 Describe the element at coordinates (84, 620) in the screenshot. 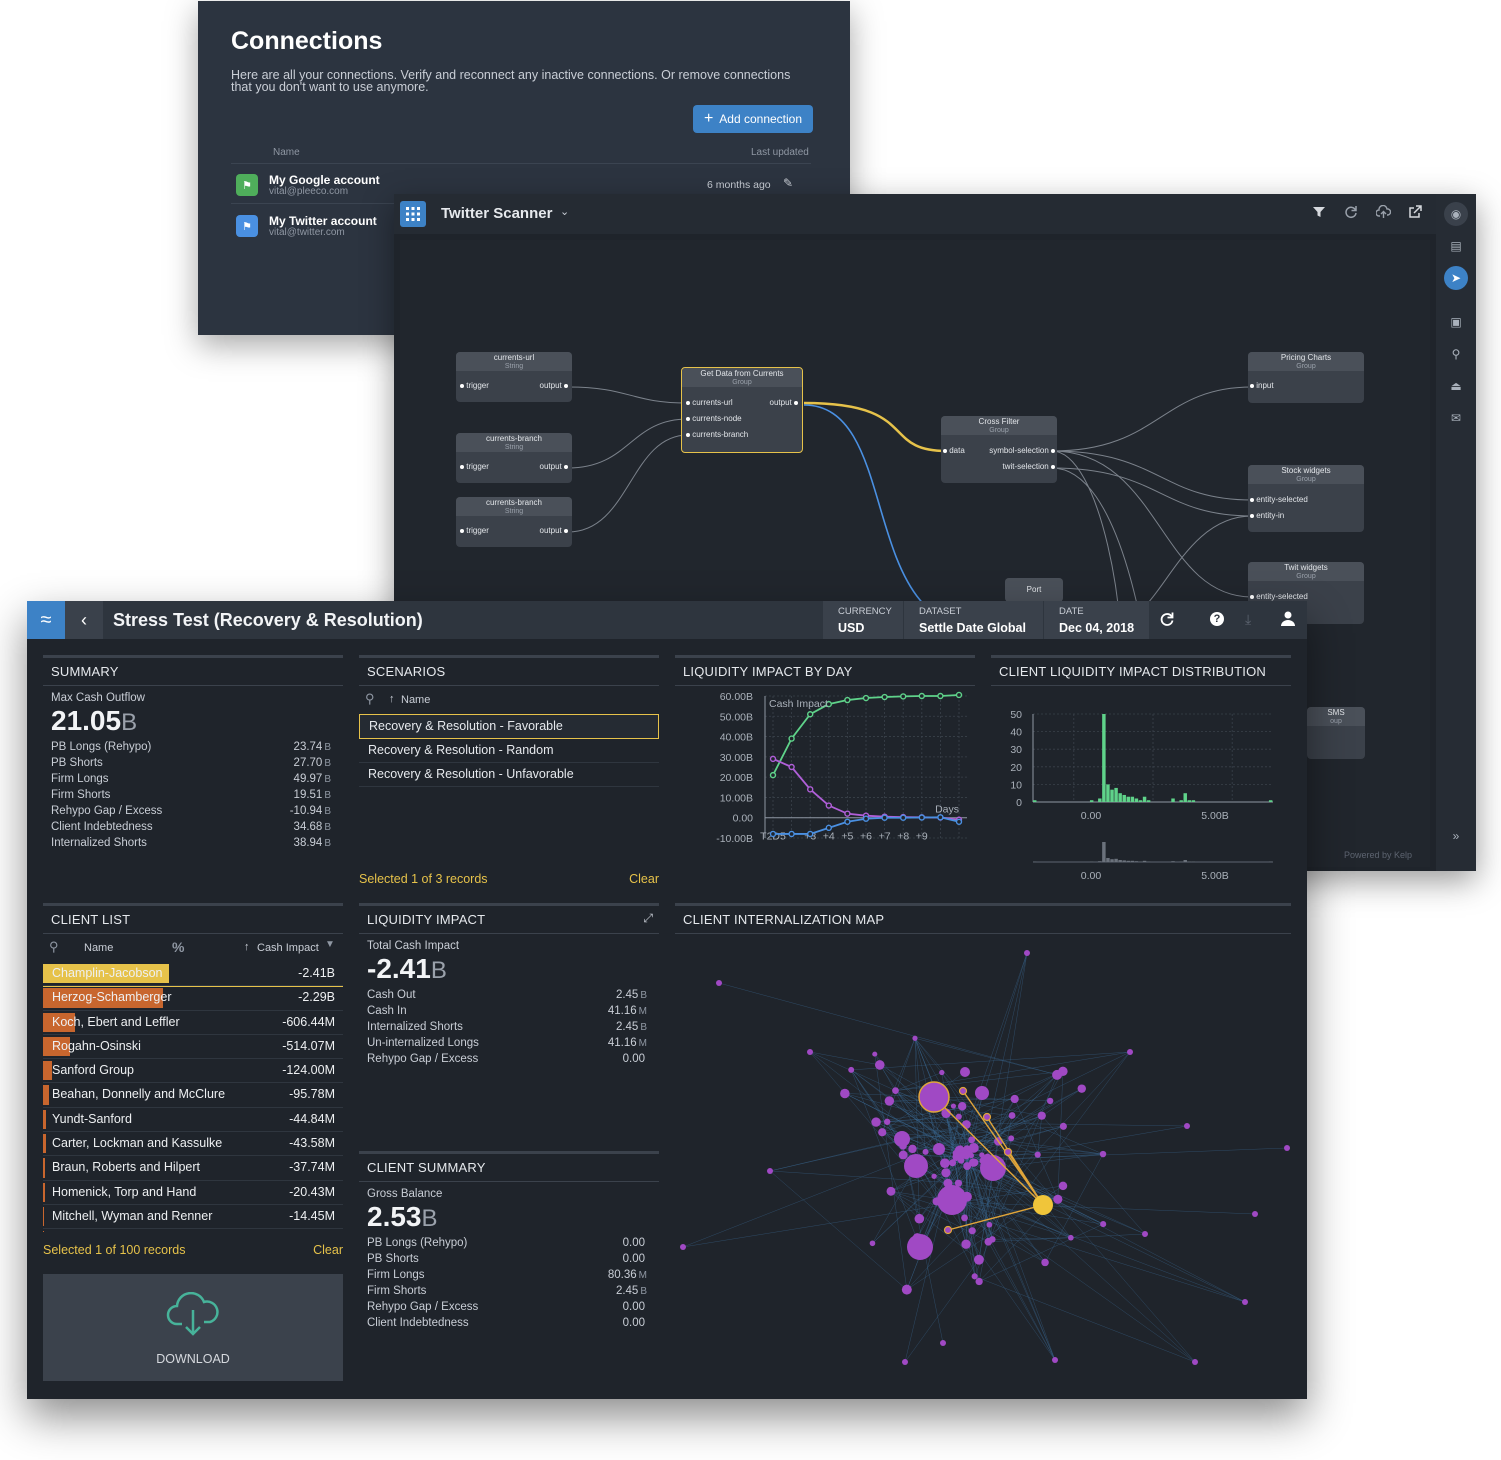

I see `back-chevron-icon: ‹` at that location.